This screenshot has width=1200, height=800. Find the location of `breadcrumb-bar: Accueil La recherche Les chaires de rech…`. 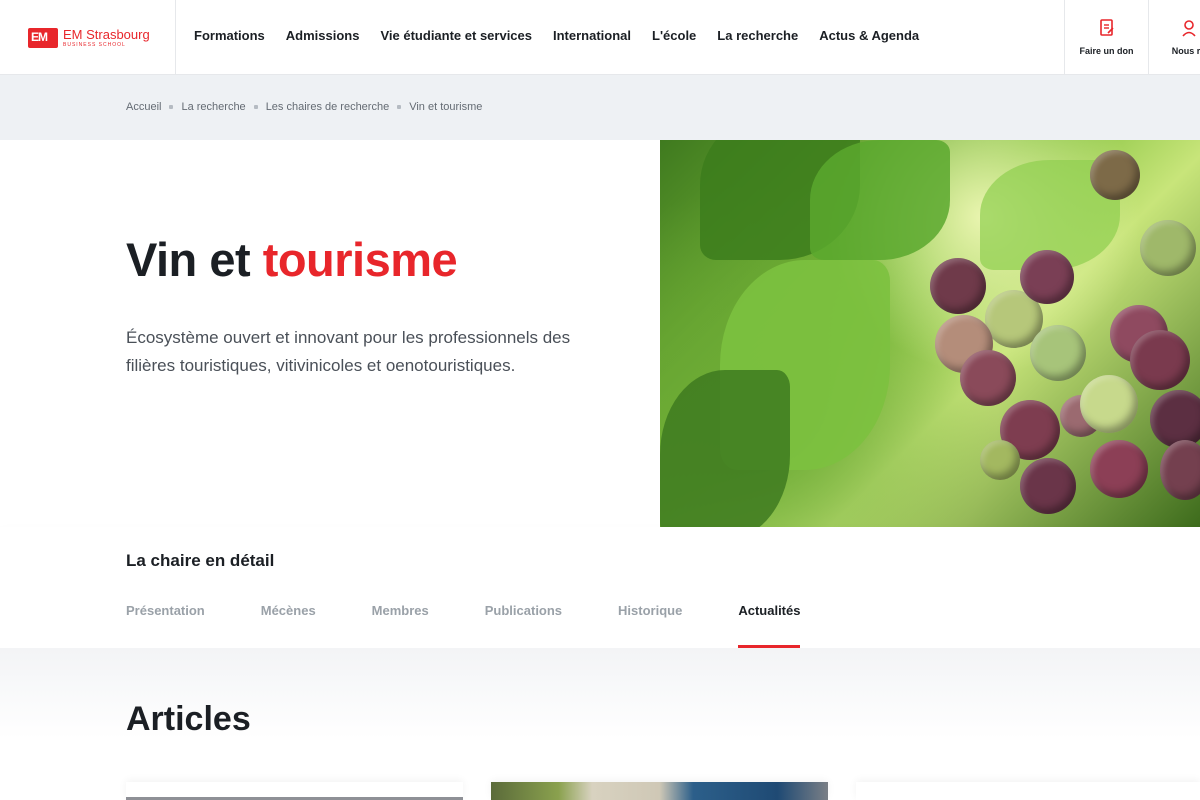

breadcrumb-bar: Accueil La recherche Les chaires de rech… is located at coordinates (600, 107).